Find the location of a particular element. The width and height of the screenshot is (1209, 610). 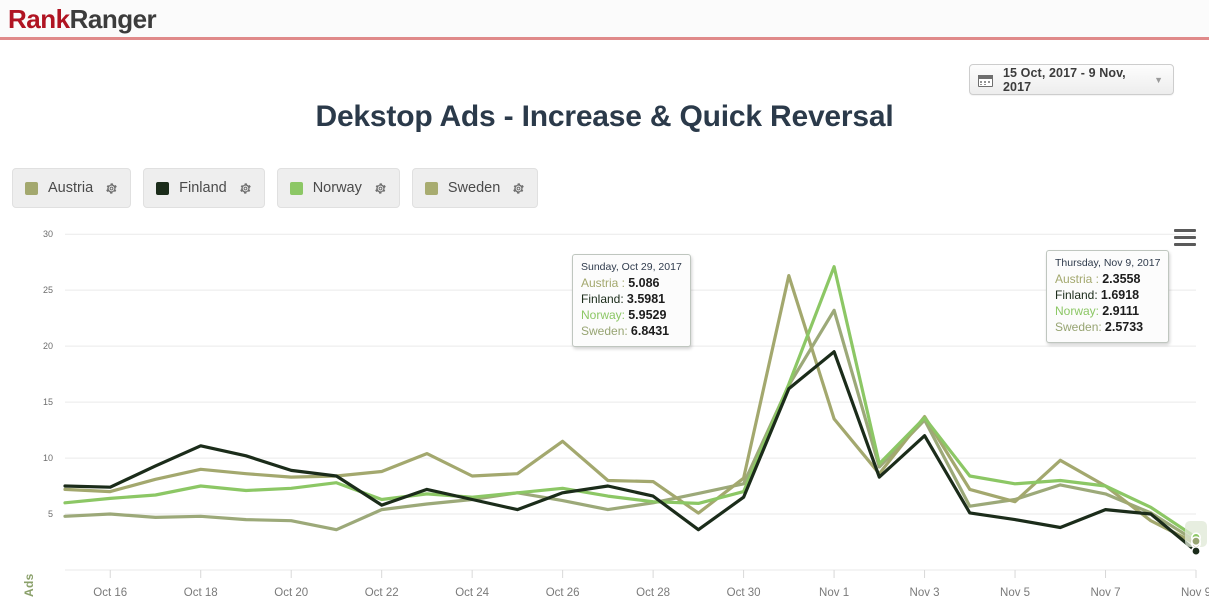

date-range-picker: 15 Oct, 2017 - 9 Nov, 2017 ▼ is located at coordinates (1071, 79).